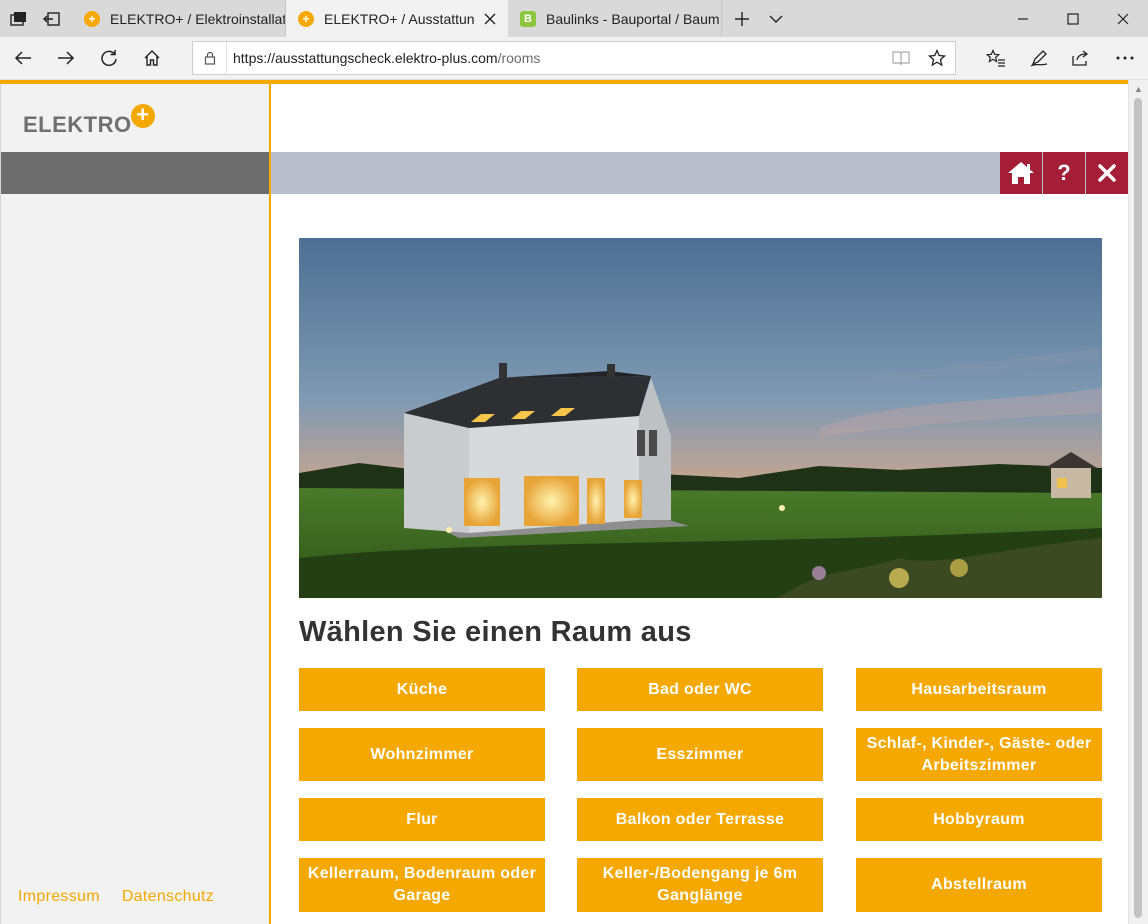  Describe the element at coordinates (700, 885) in the screenshot. I see `room-button-keller-bodengang: Keller-/Bodengang je 6m Ganglänge` at that location.